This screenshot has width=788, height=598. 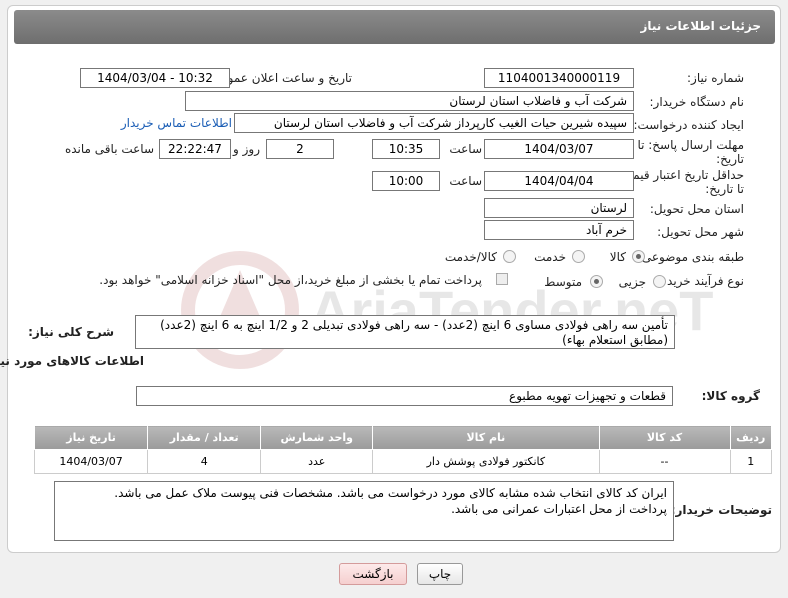 What do you see at coordinates (615, 340) in the screenshot?
I see `summary-line-2: (مطابق استعلام بهاء)` at bounding box center [615, 340].